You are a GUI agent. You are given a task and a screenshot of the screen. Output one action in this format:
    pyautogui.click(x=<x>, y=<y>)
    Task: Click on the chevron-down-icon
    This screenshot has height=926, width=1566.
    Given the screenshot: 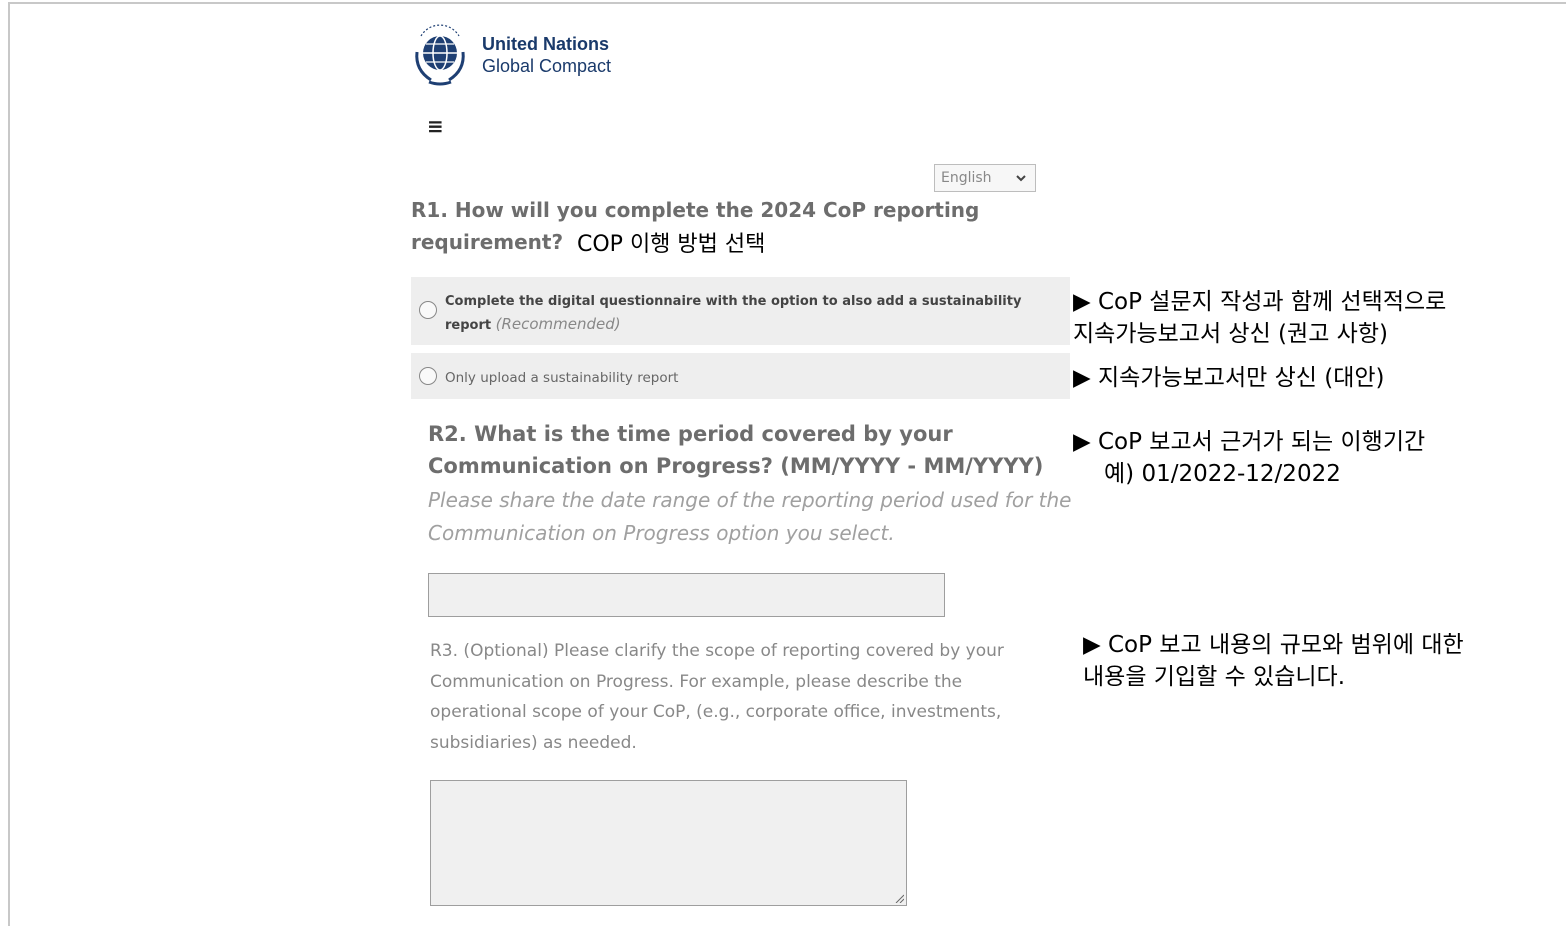 What is the action you would take?
    pyautogui.click(x=1021, y=178)
    